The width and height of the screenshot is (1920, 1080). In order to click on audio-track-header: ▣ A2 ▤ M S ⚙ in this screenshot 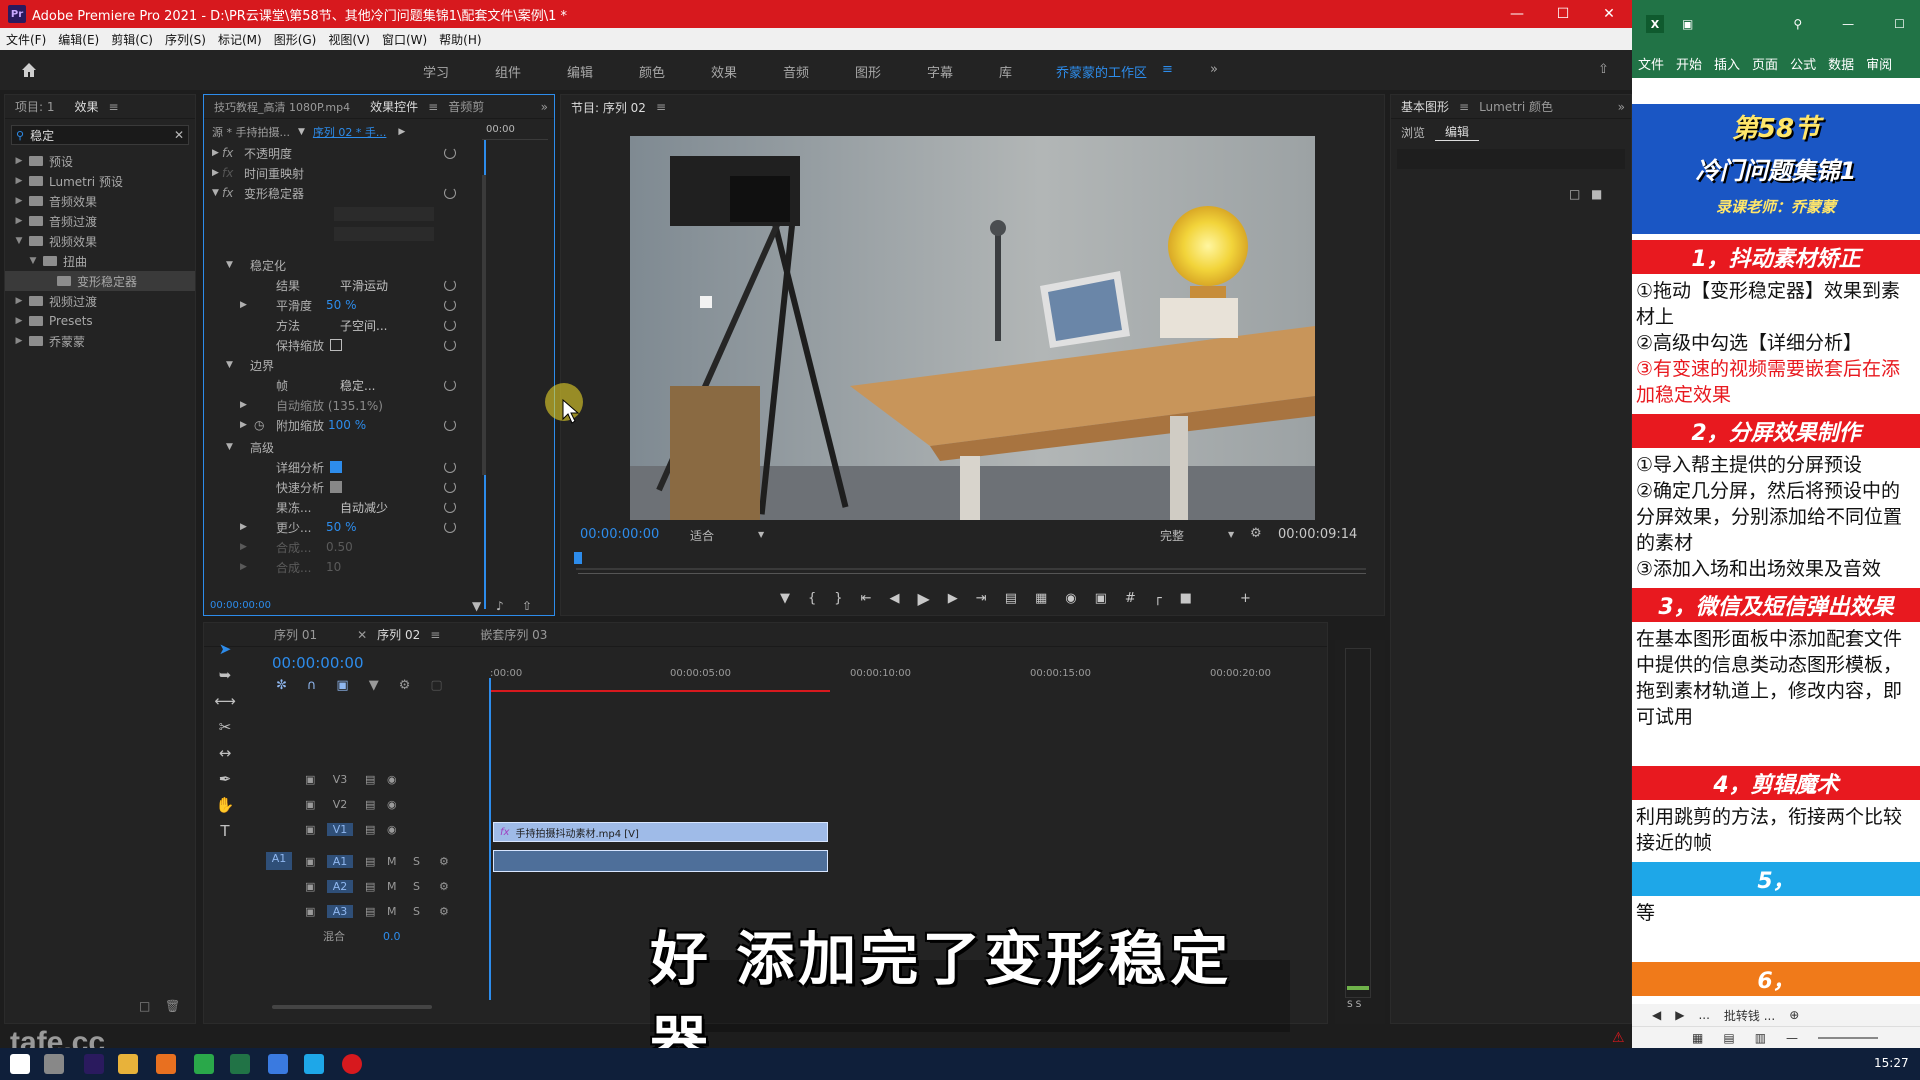, I will do `click(372, 886)`.